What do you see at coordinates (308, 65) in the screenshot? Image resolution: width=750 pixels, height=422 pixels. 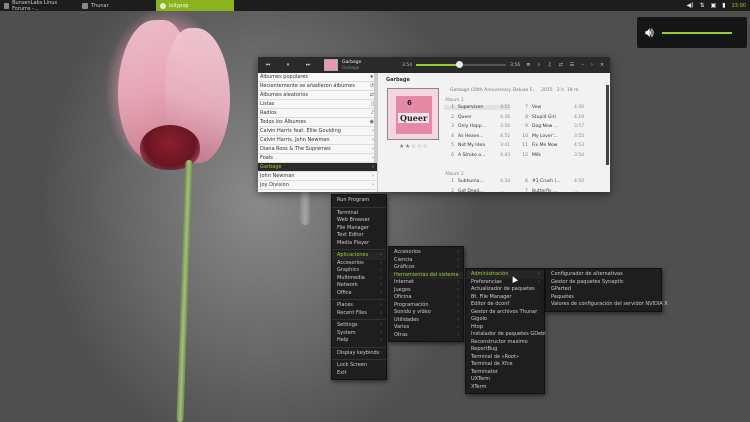 I see `next-icon: ⏭` at bounding box center [308, 65].